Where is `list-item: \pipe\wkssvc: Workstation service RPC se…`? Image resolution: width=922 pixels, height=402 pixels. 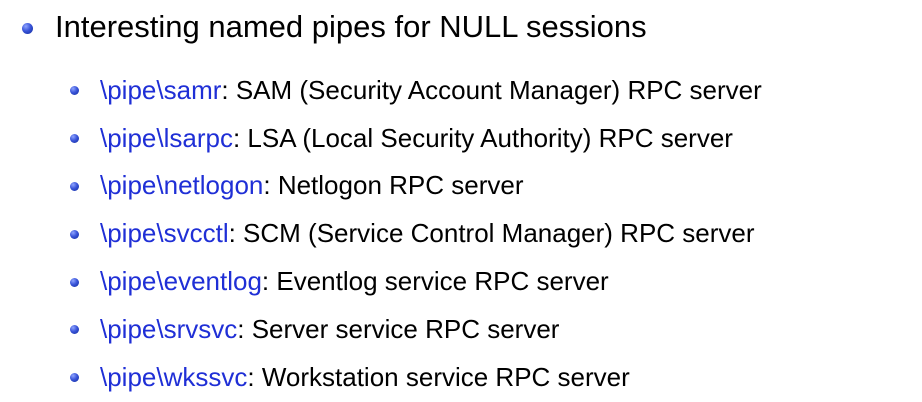
list-item: \pipe\wkssvc: Workstation service RPC se… is located at coordinates (416, 377).